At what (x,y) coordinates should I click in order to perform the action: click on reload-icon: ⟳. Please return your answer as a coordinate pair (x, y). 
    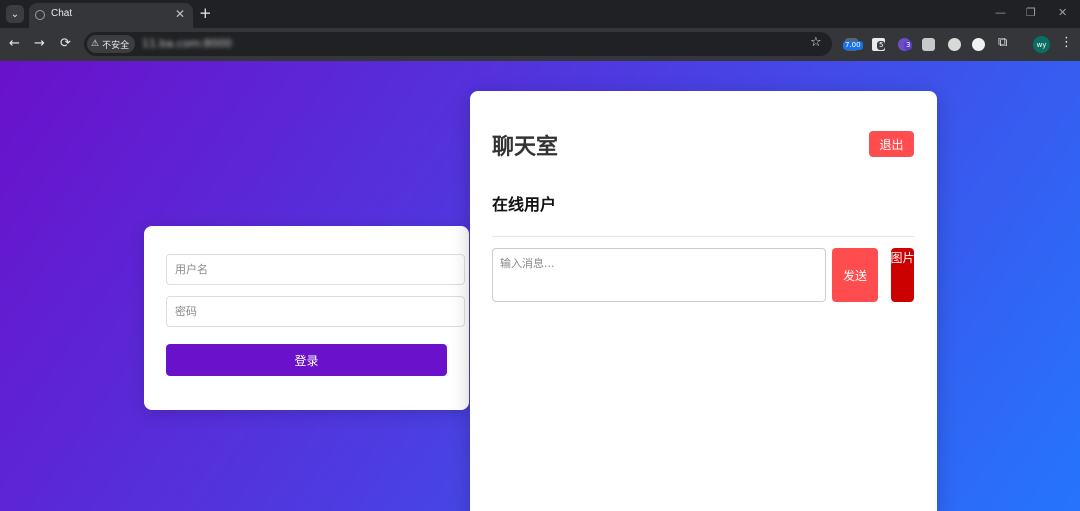
    Looking at the image, I should click on (65, 43).